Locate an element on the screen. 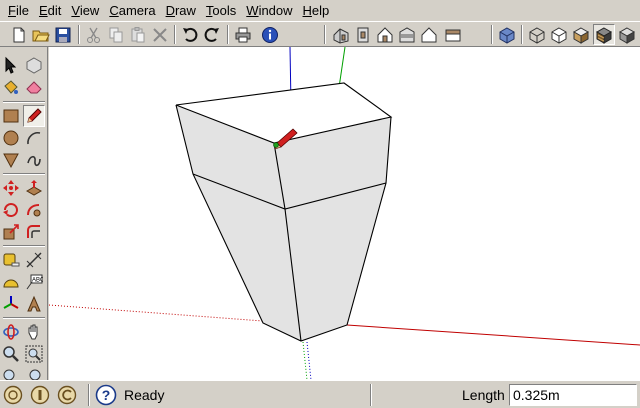  wireframe-button is located at coordinates (537, 34).